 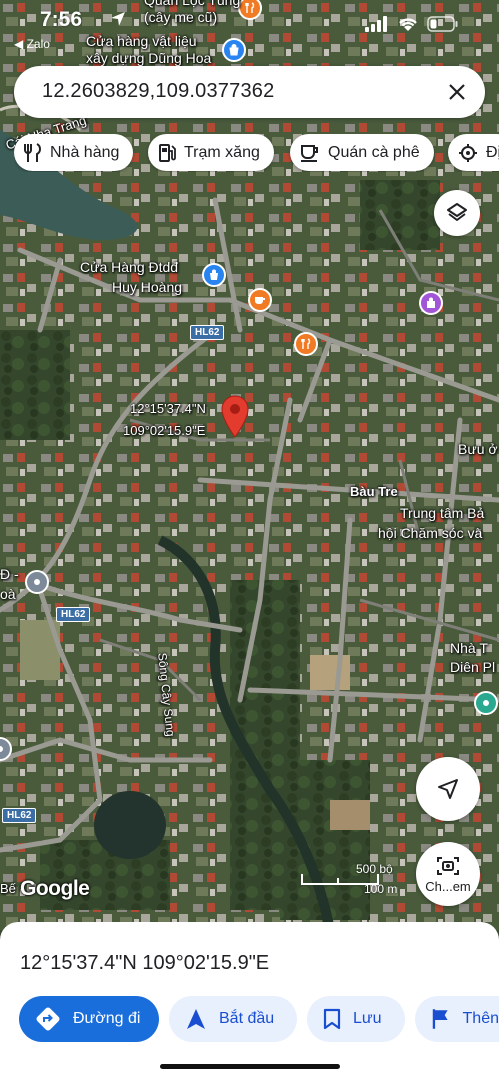 I want to click on map-label: Trung tâm Bả, so click(x=442, y=513).